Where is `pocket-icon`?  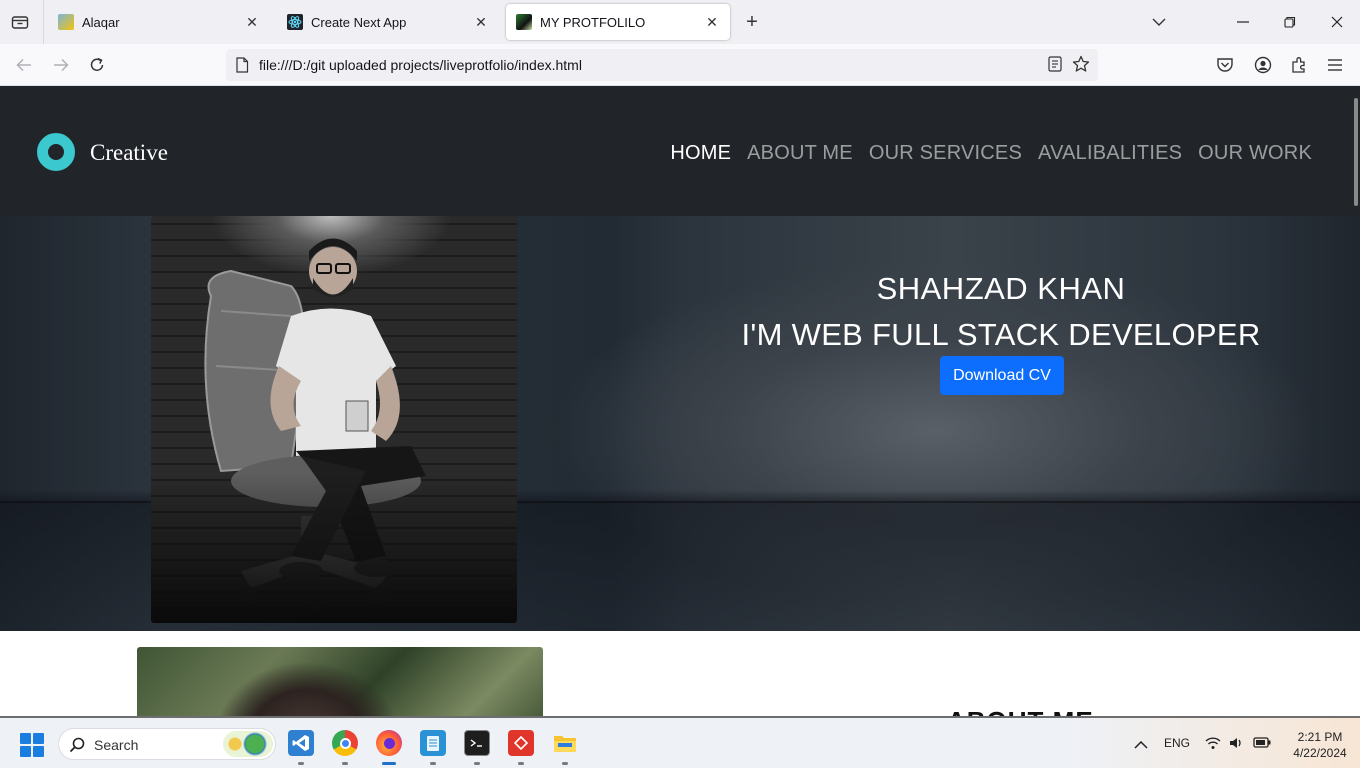 pocket-icon is located at coordinates (1225, 65).